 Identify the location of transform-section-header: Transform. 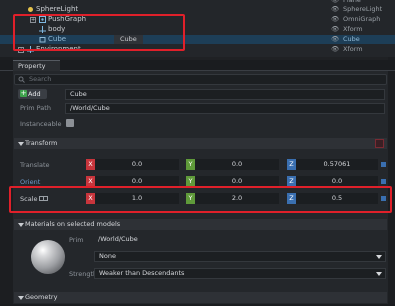
(200, 143).